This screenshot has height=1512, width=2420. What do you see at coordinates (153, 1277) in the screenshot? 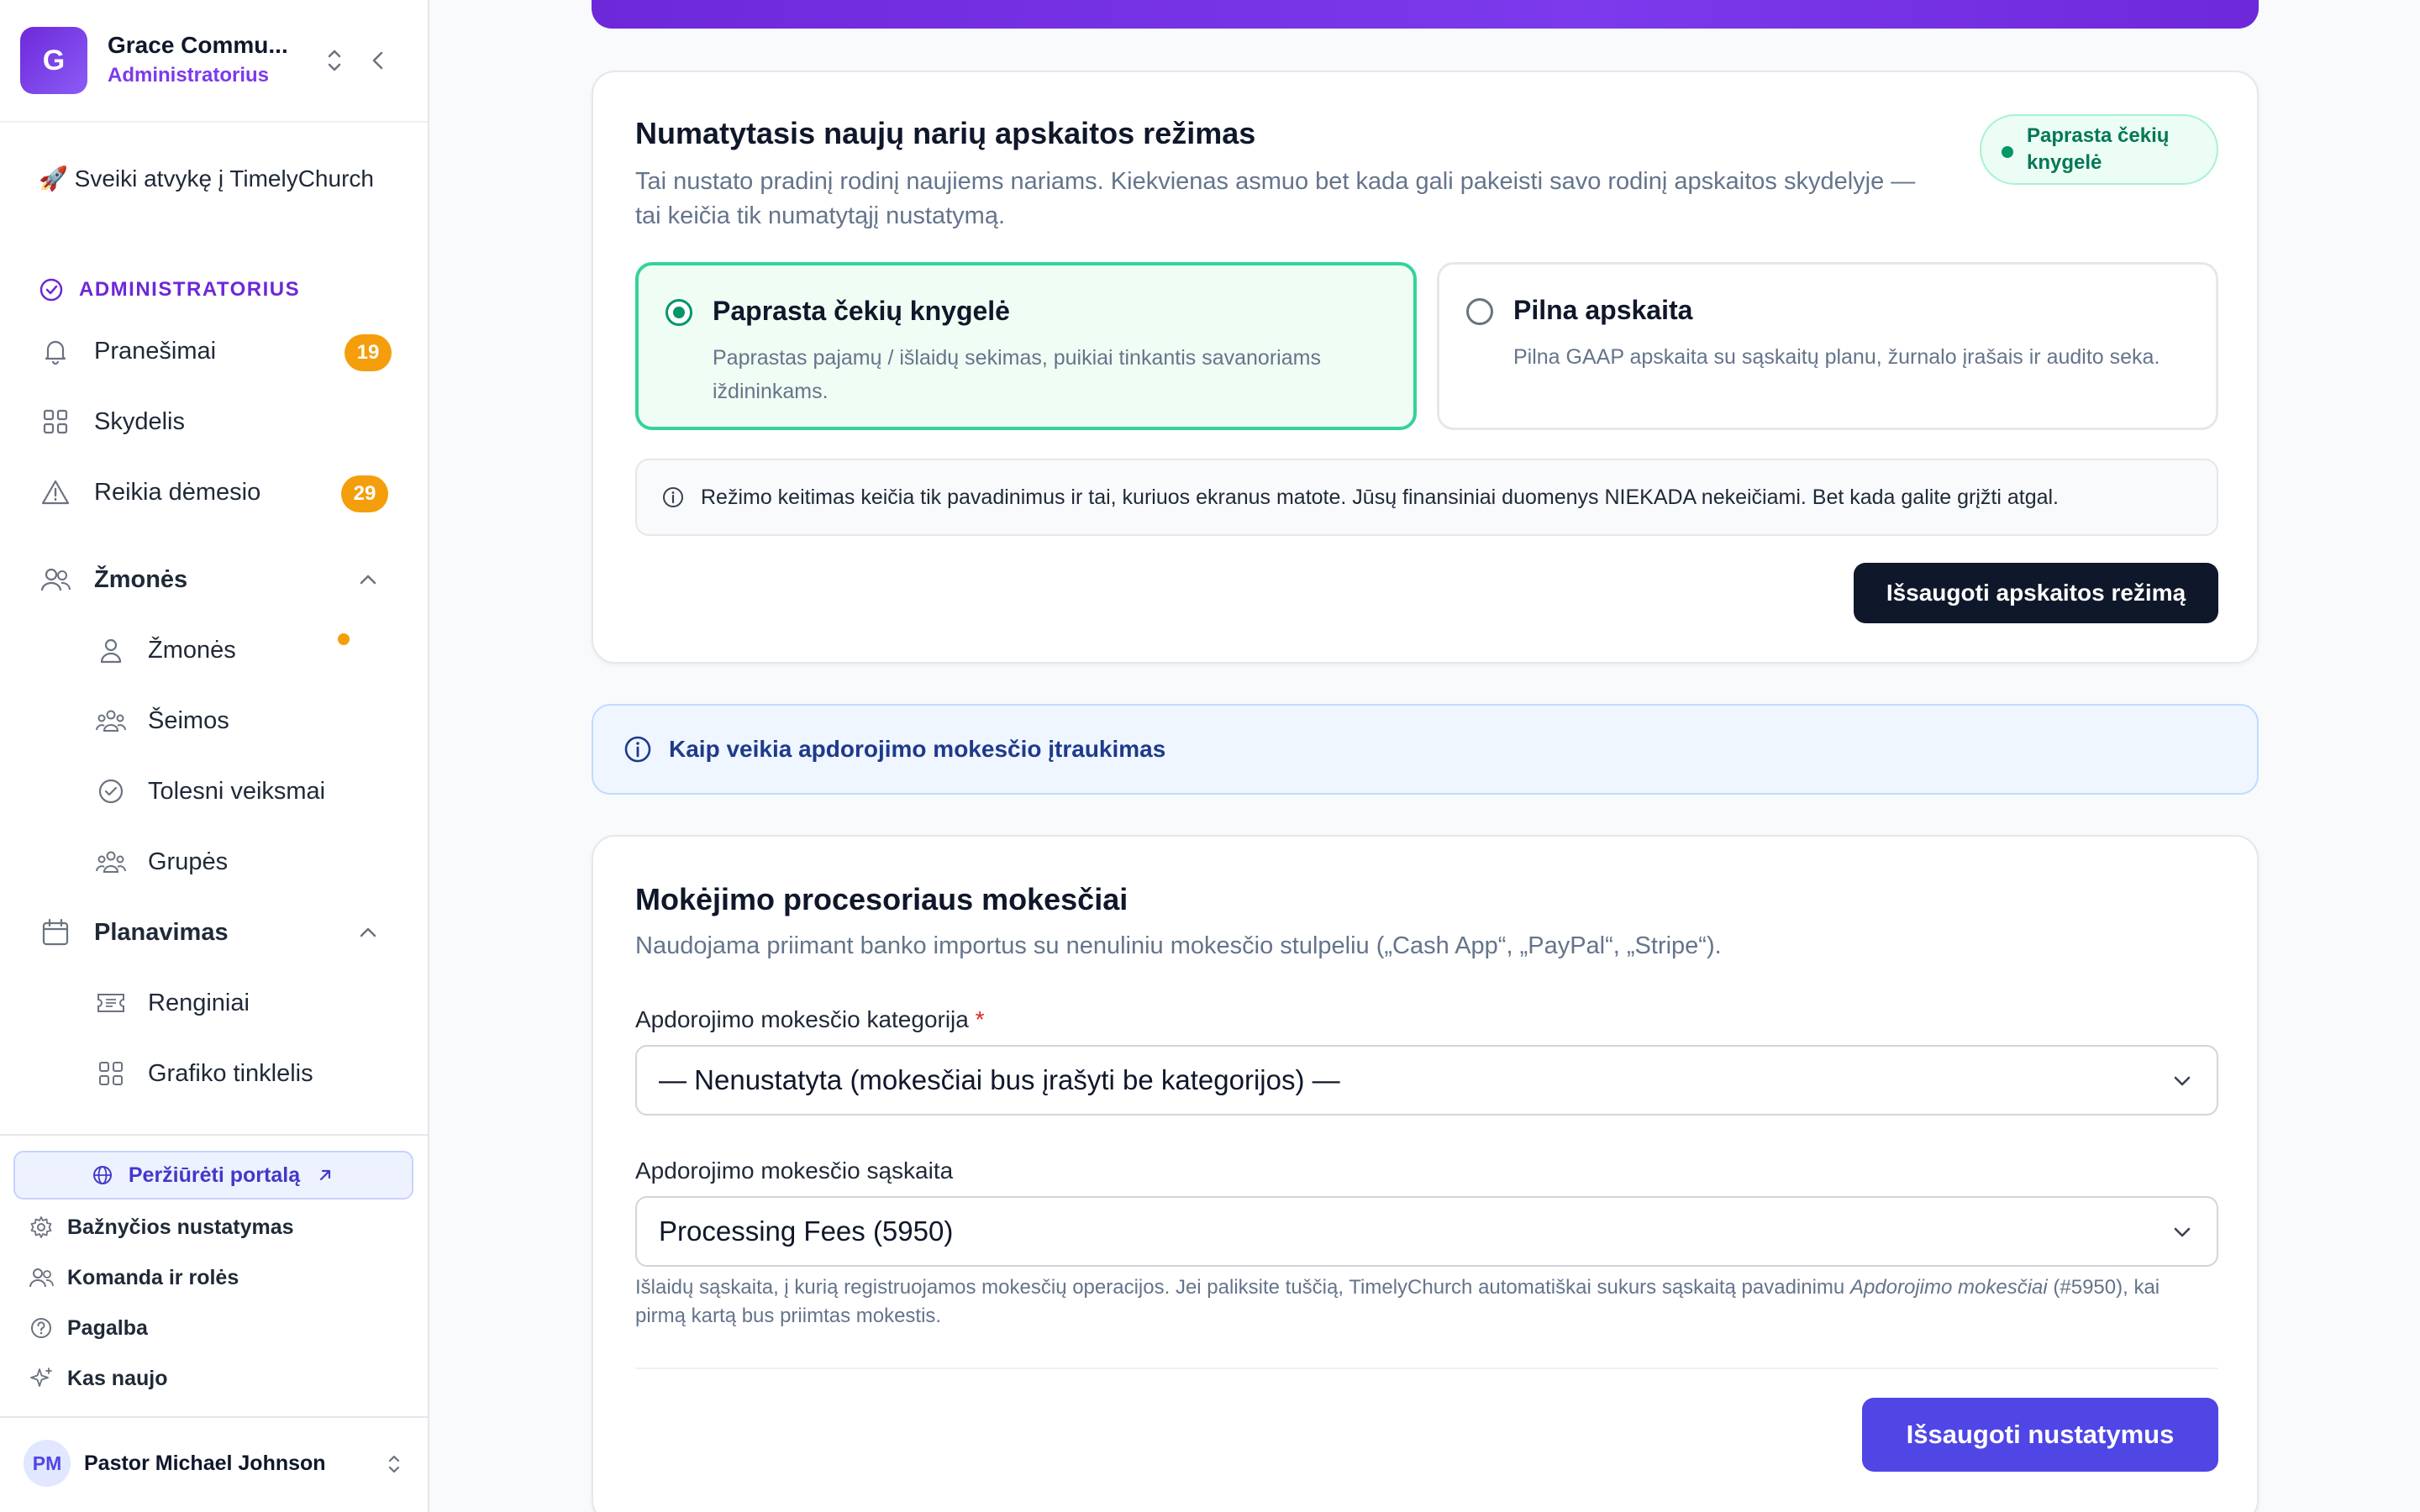
I see `sidebar-item-label: Komanda ir rolės` at bounding box center [153, 1277].